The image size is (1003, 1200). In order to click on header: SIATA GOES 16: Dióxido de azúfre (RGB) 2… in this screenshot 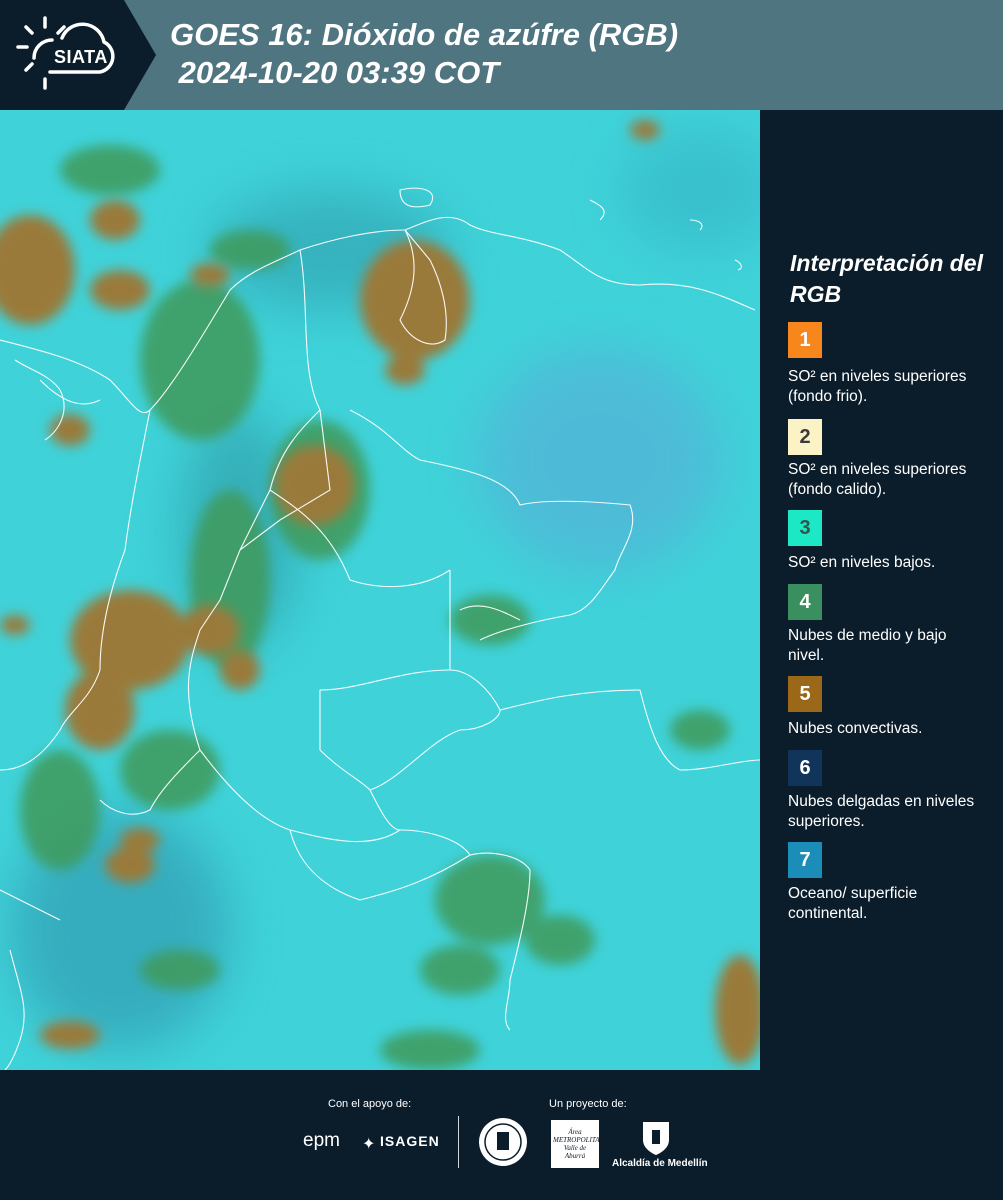, I will do `click(501, 55)`.